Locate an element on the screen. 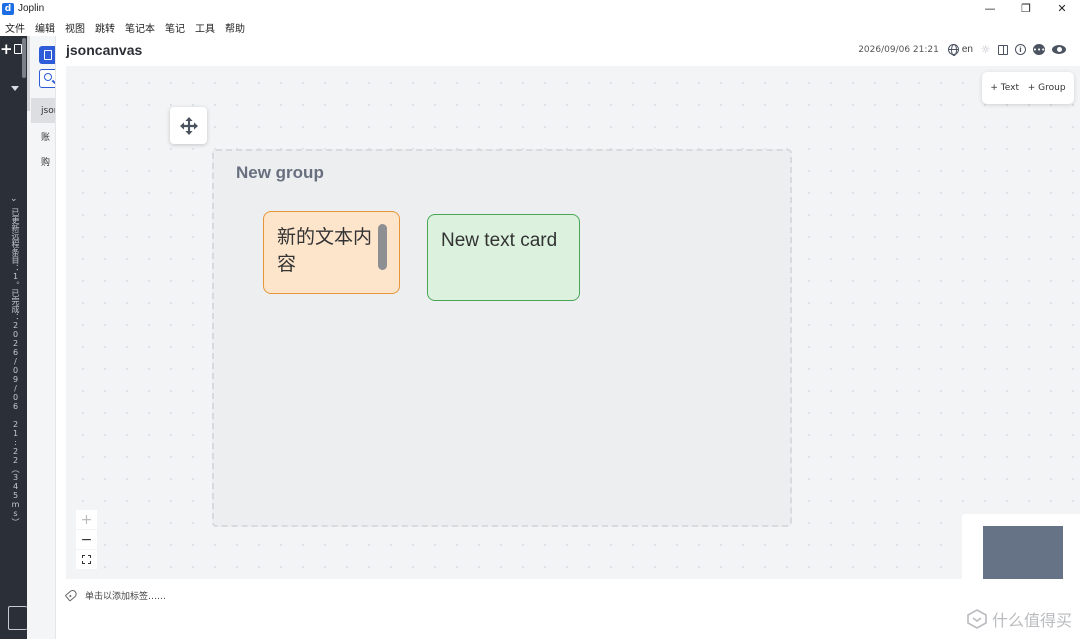 The image size is (1080, 639). note-list-item: 账 is located at coordinates (43, 136).